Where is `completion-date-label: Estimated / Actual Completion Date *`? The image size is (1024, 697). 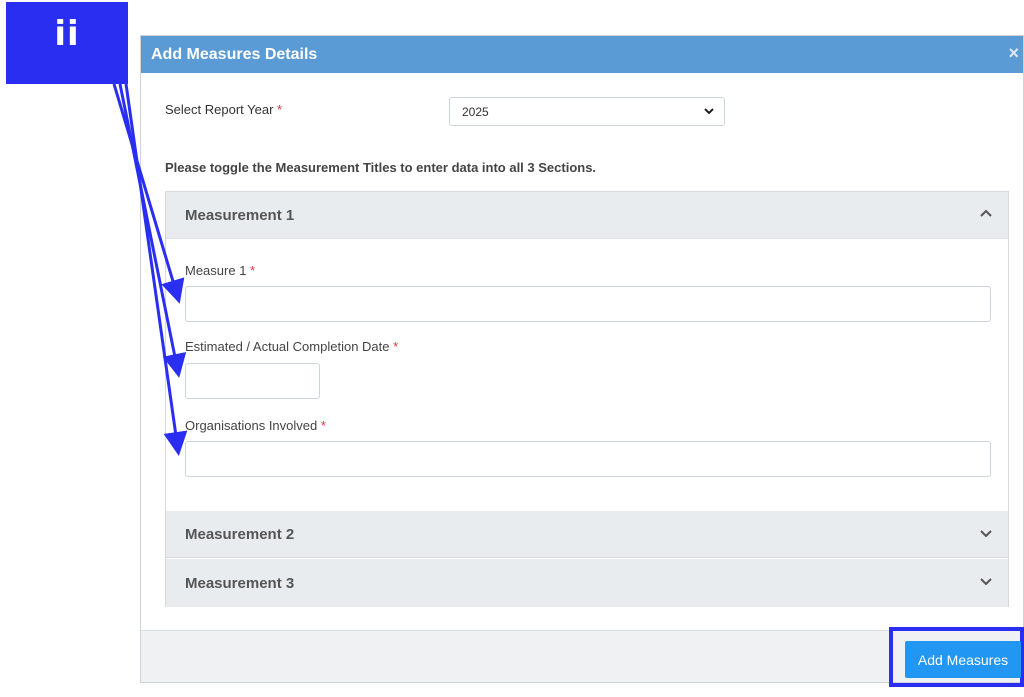 completion-date-label: Estimated / Actual Completion Date * is located at coordinates (291, 346).